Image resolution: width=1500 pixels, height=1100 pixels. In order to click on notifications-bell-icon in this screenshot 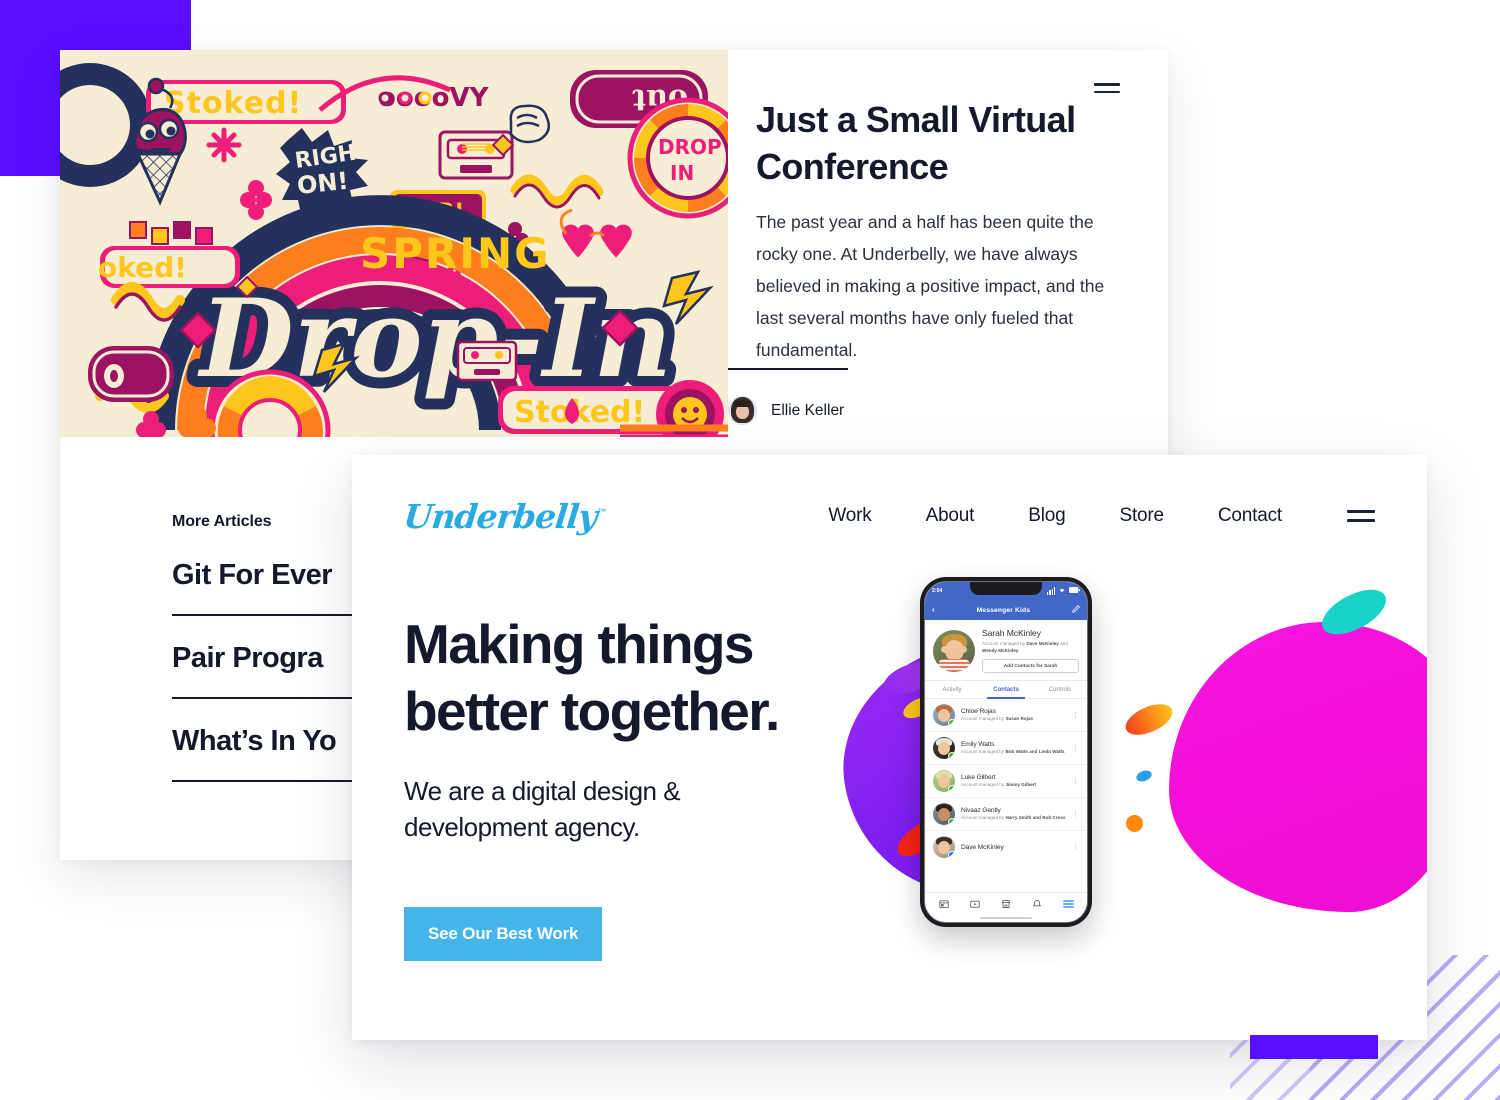, I will do `click(1037, 904)`.